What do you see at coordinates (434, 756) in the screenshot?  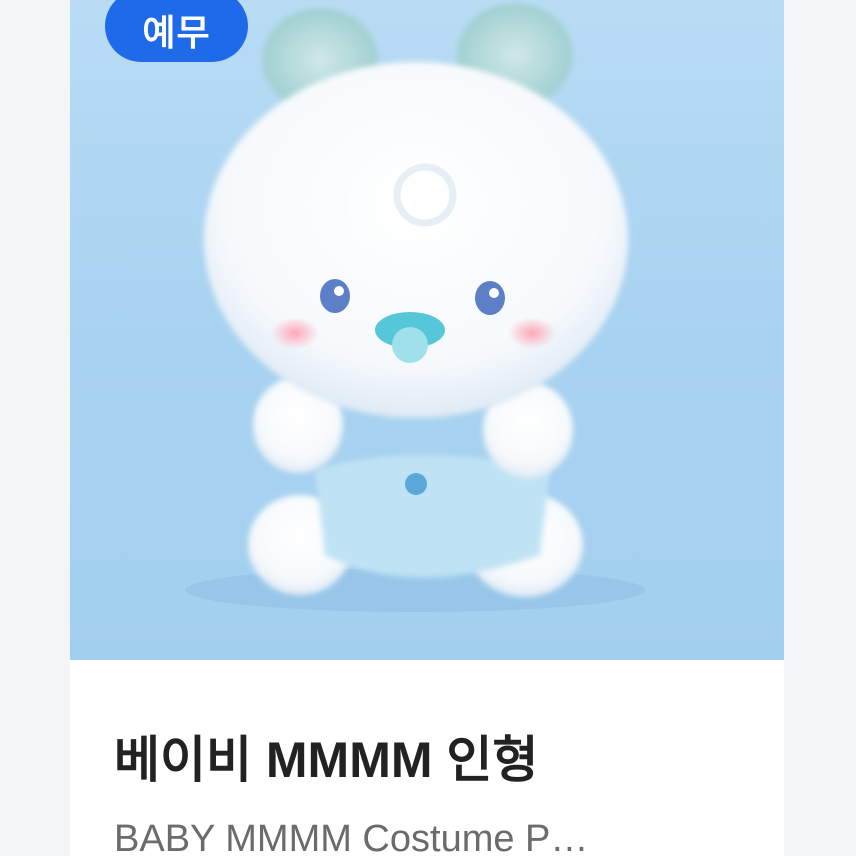 I see `product-title: 베이비 MMMM 인형` at bounding box center [434, 756].